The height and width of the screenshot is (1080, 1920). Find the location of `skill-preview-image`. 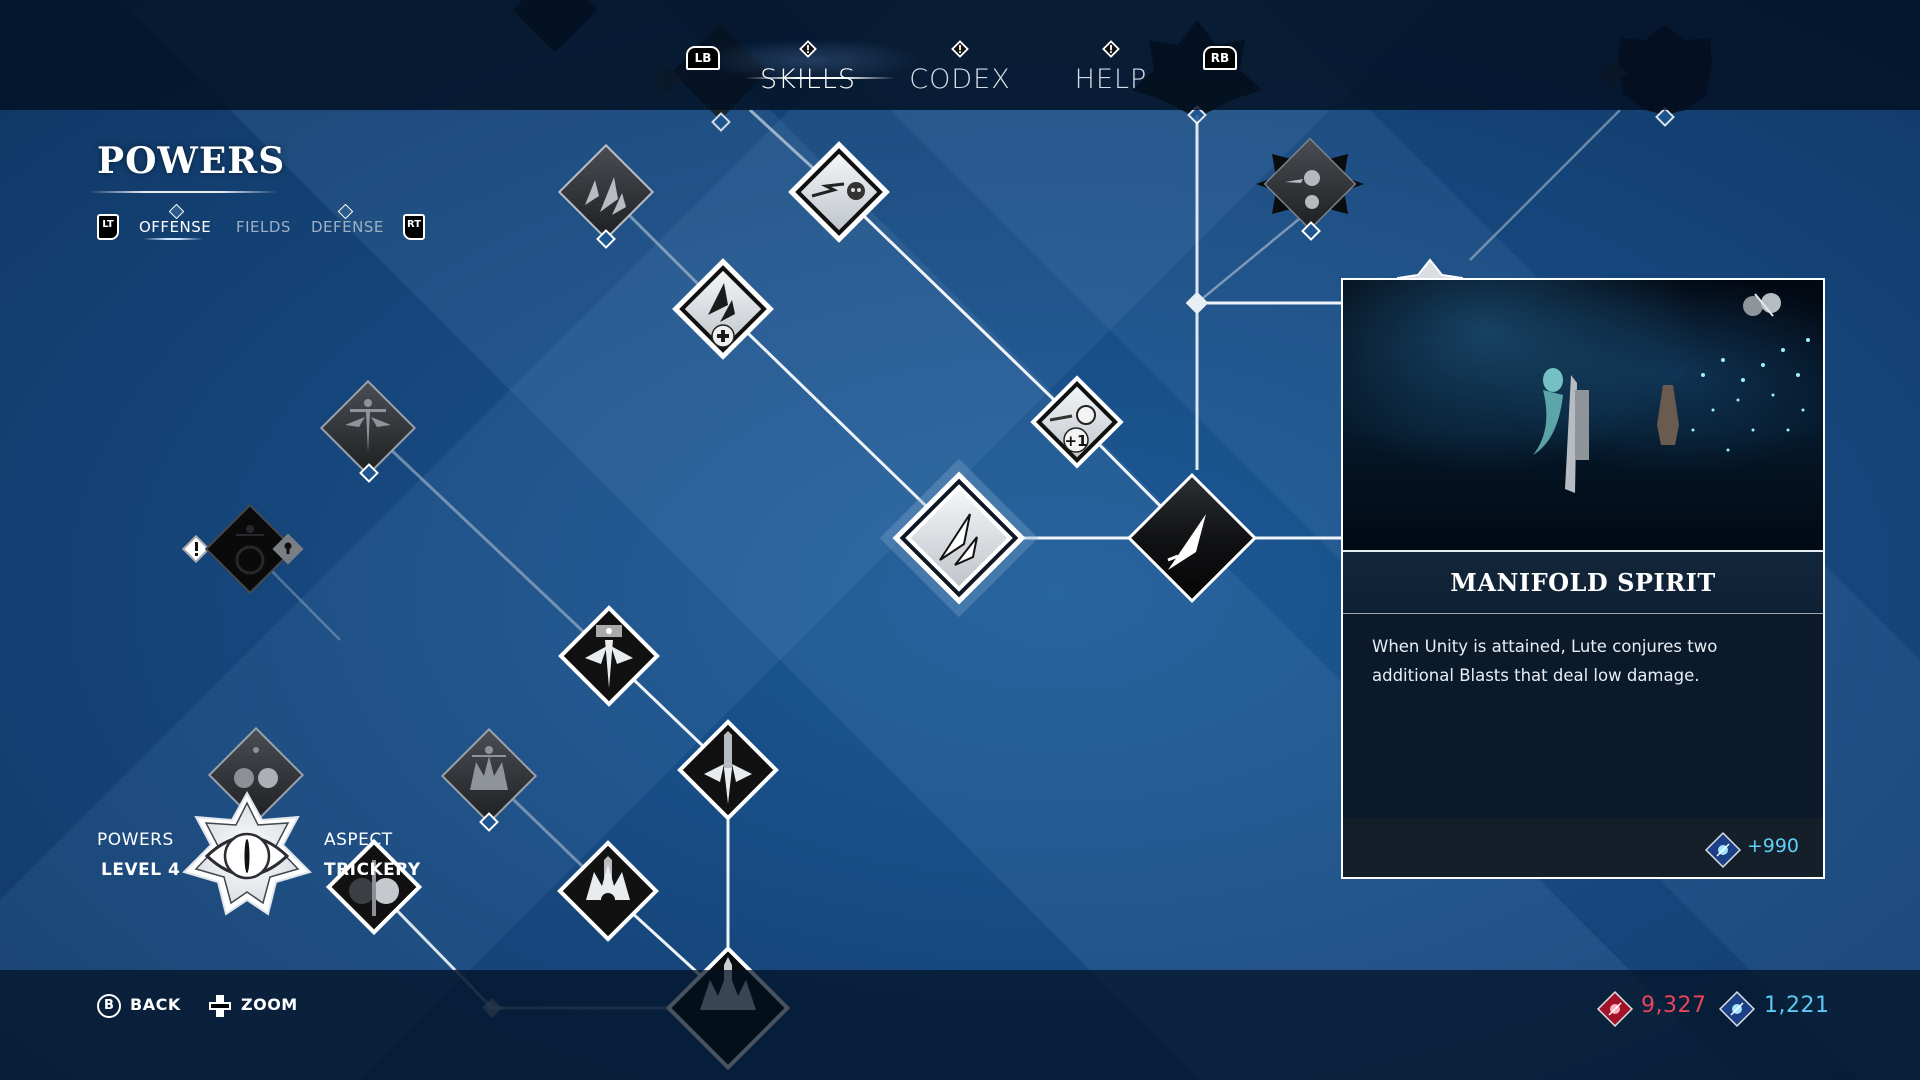

skill-preview-image is located at coordinates (1583, 415).